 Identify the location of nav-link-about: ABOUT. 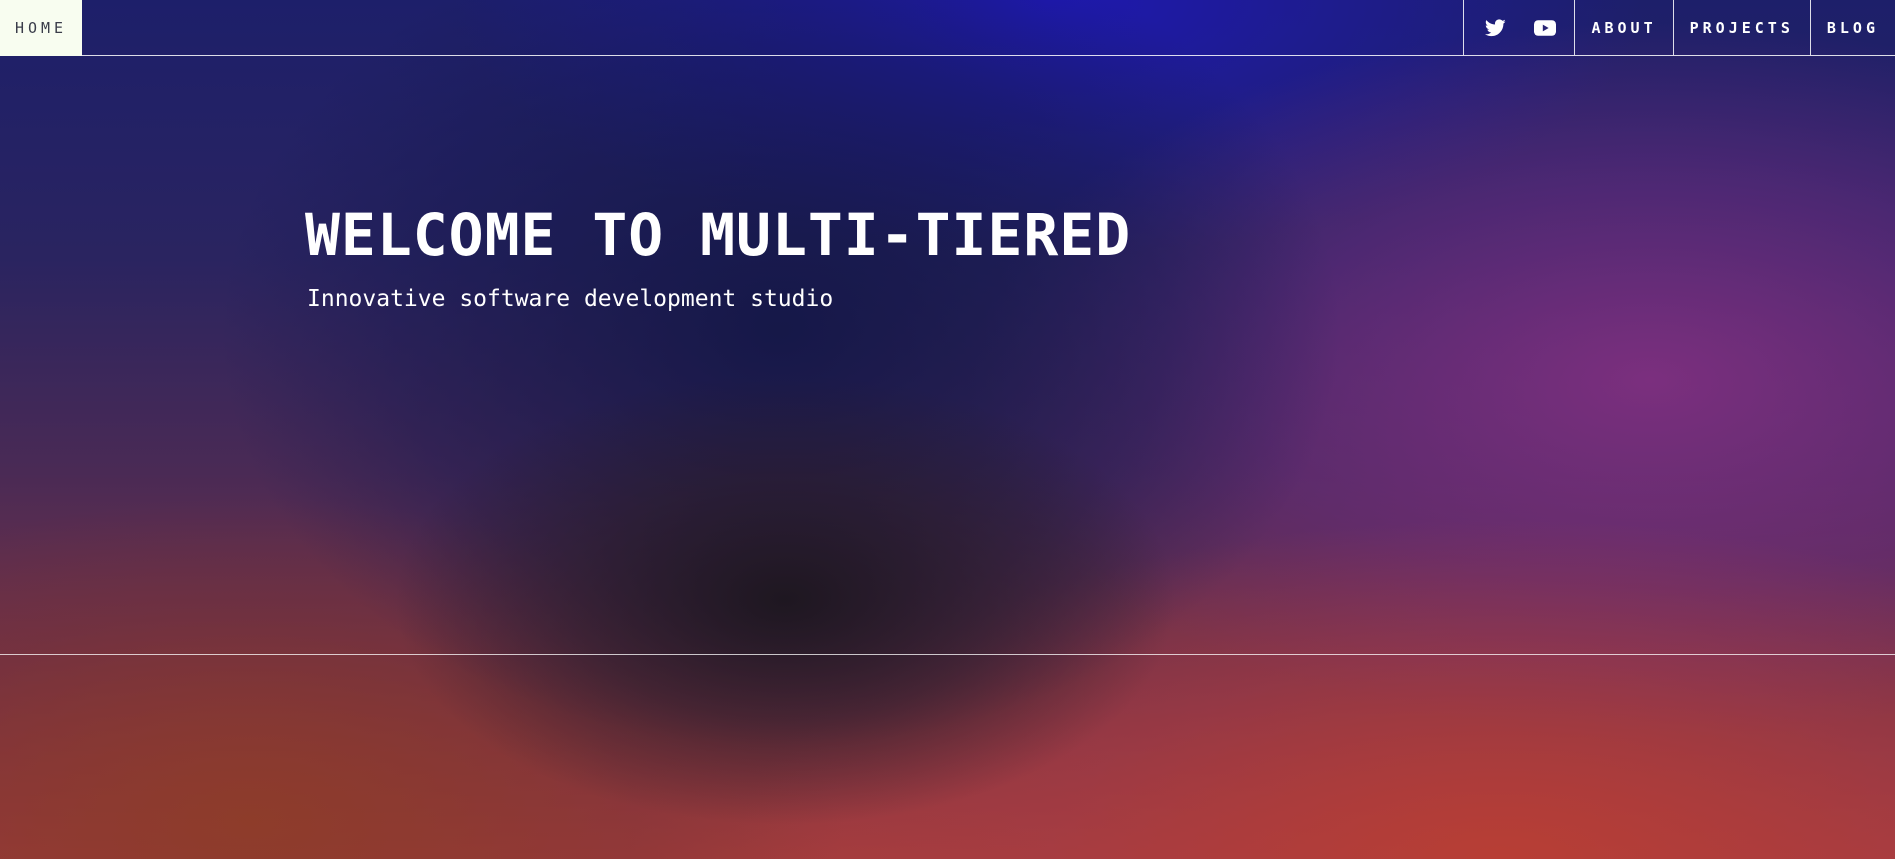
(1623, 27).